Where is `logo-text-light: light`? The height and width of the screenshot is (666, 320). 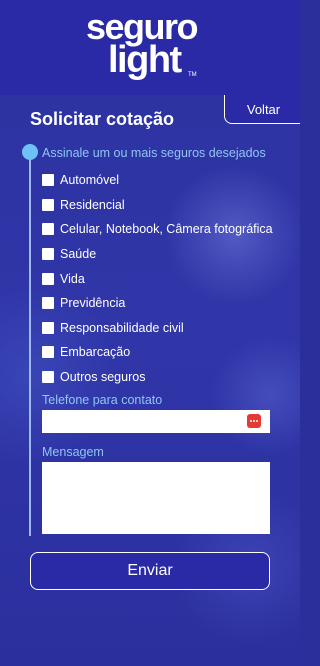
logo-text-light: light is located at coordinates (145, 60).